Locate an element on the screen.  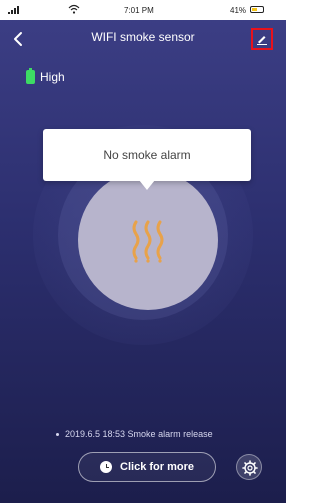
alarm-status-text: No smoke alarm is located at coordinates (147, 155).